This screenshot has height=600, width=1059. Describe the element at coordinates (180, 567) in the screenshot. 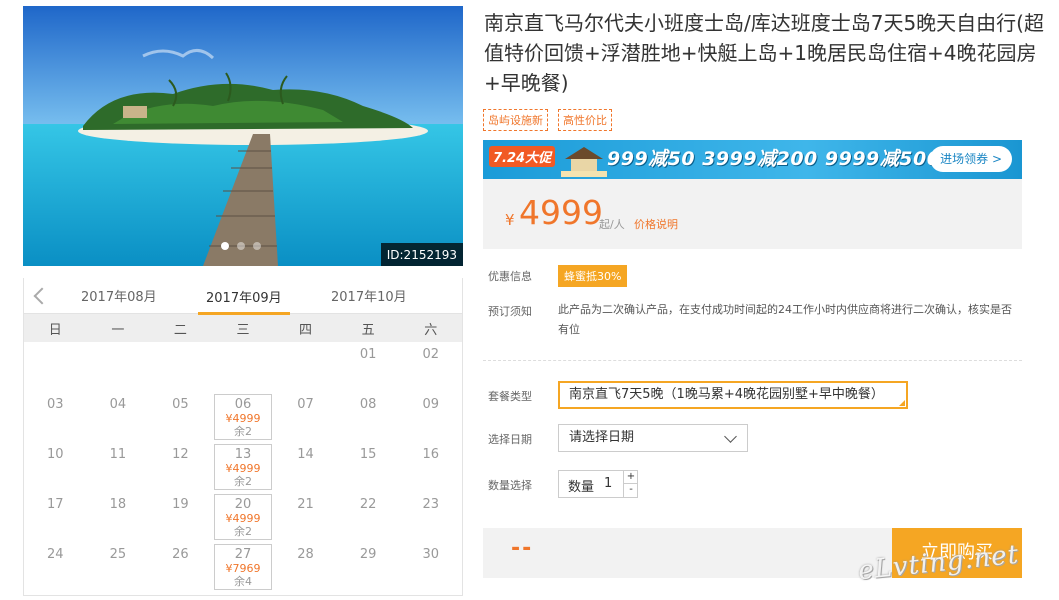

I see `calendar-day: 26` at that location.